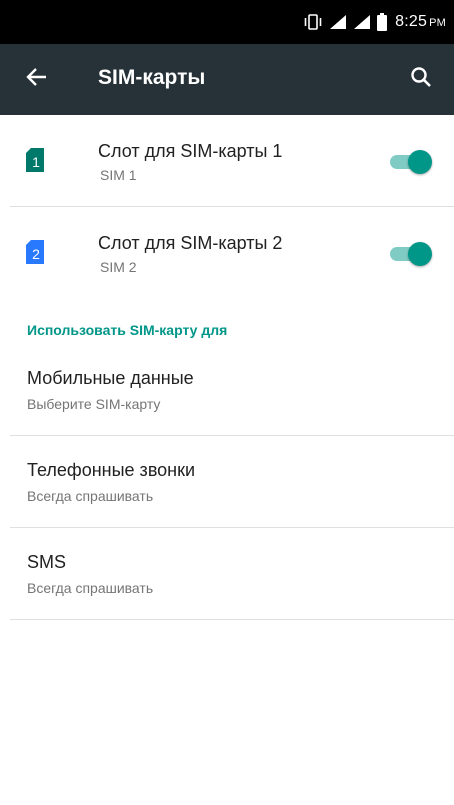 The height and width of the screenshot is (805, 454). Describe the element at coordinates (118, 175) in the screenshot. I see `sim-slot-1-subtitle: SIM 1` at that location.